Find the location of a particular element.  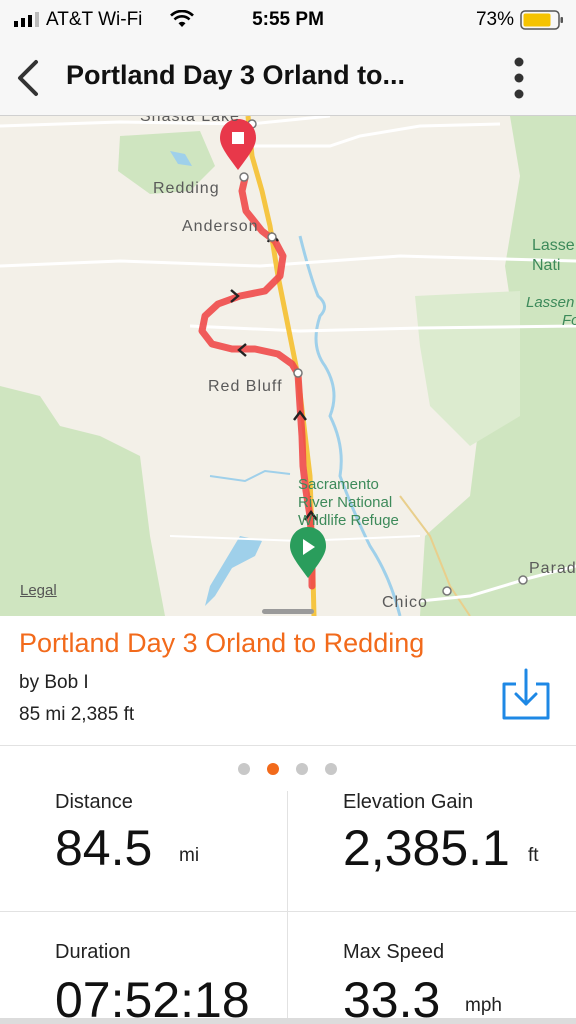

map-label-chico: Chico is located at coordinates (405, 602).